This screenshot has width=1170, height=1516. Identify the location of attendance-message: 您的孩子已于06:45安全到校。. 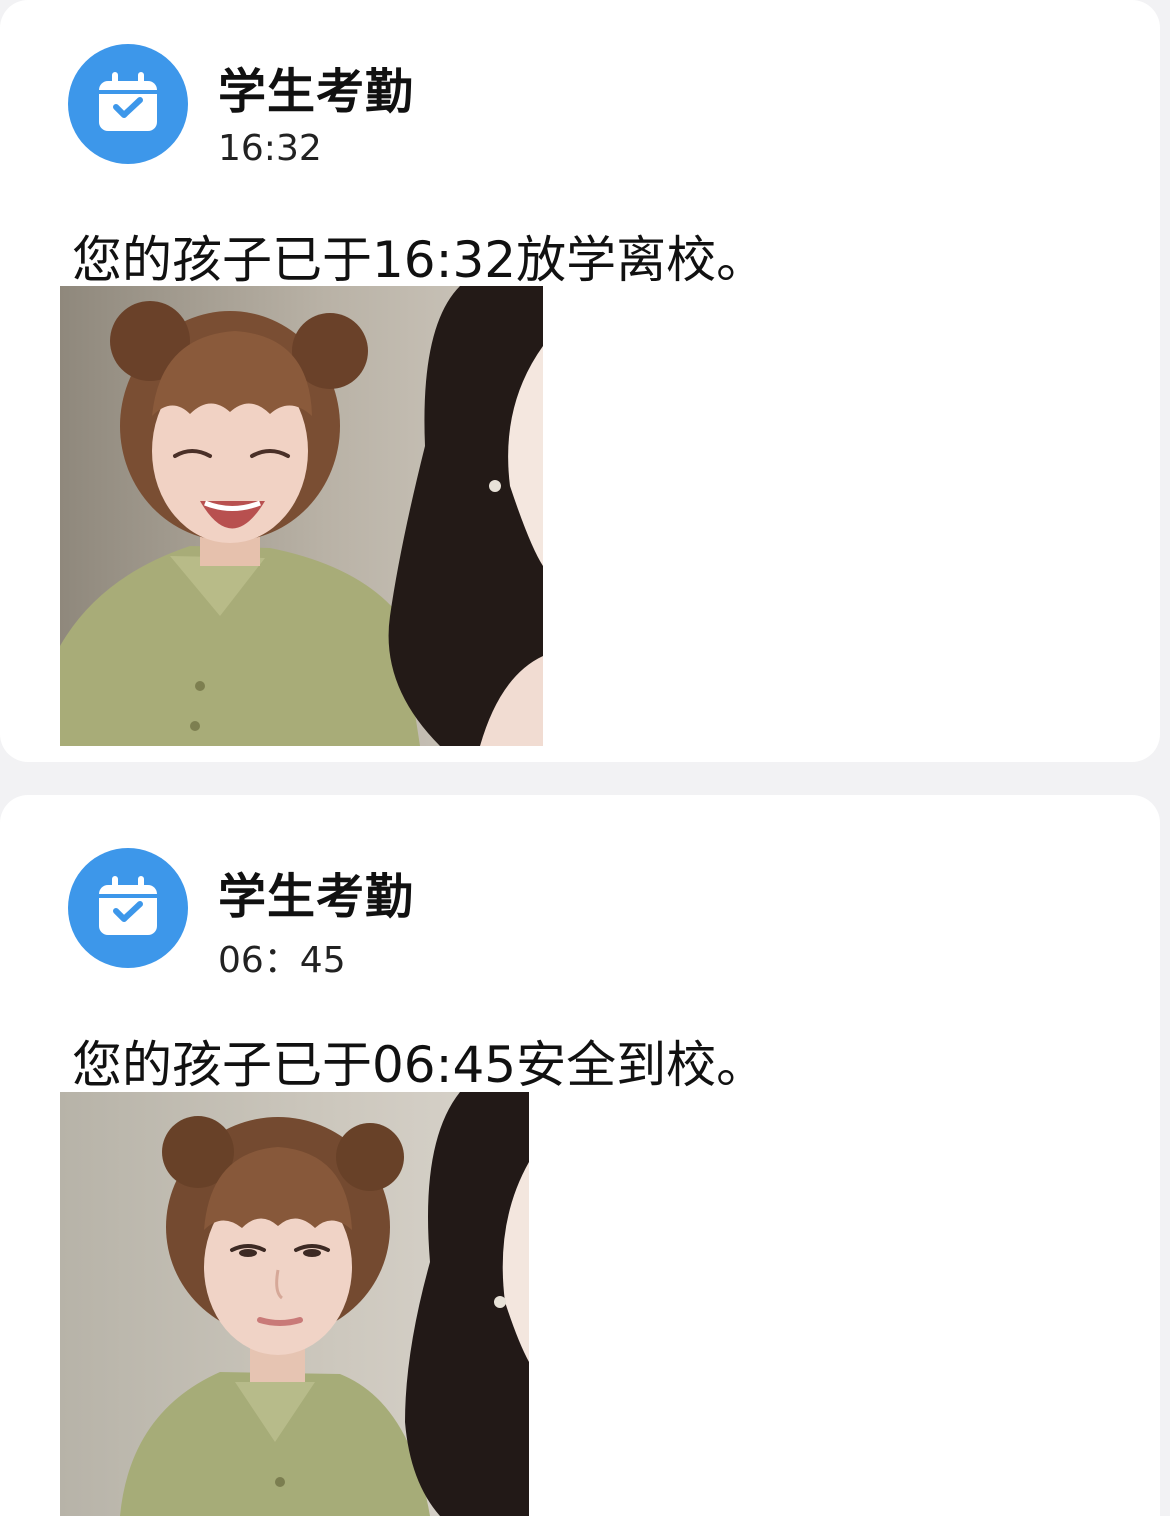
(419, 1065).